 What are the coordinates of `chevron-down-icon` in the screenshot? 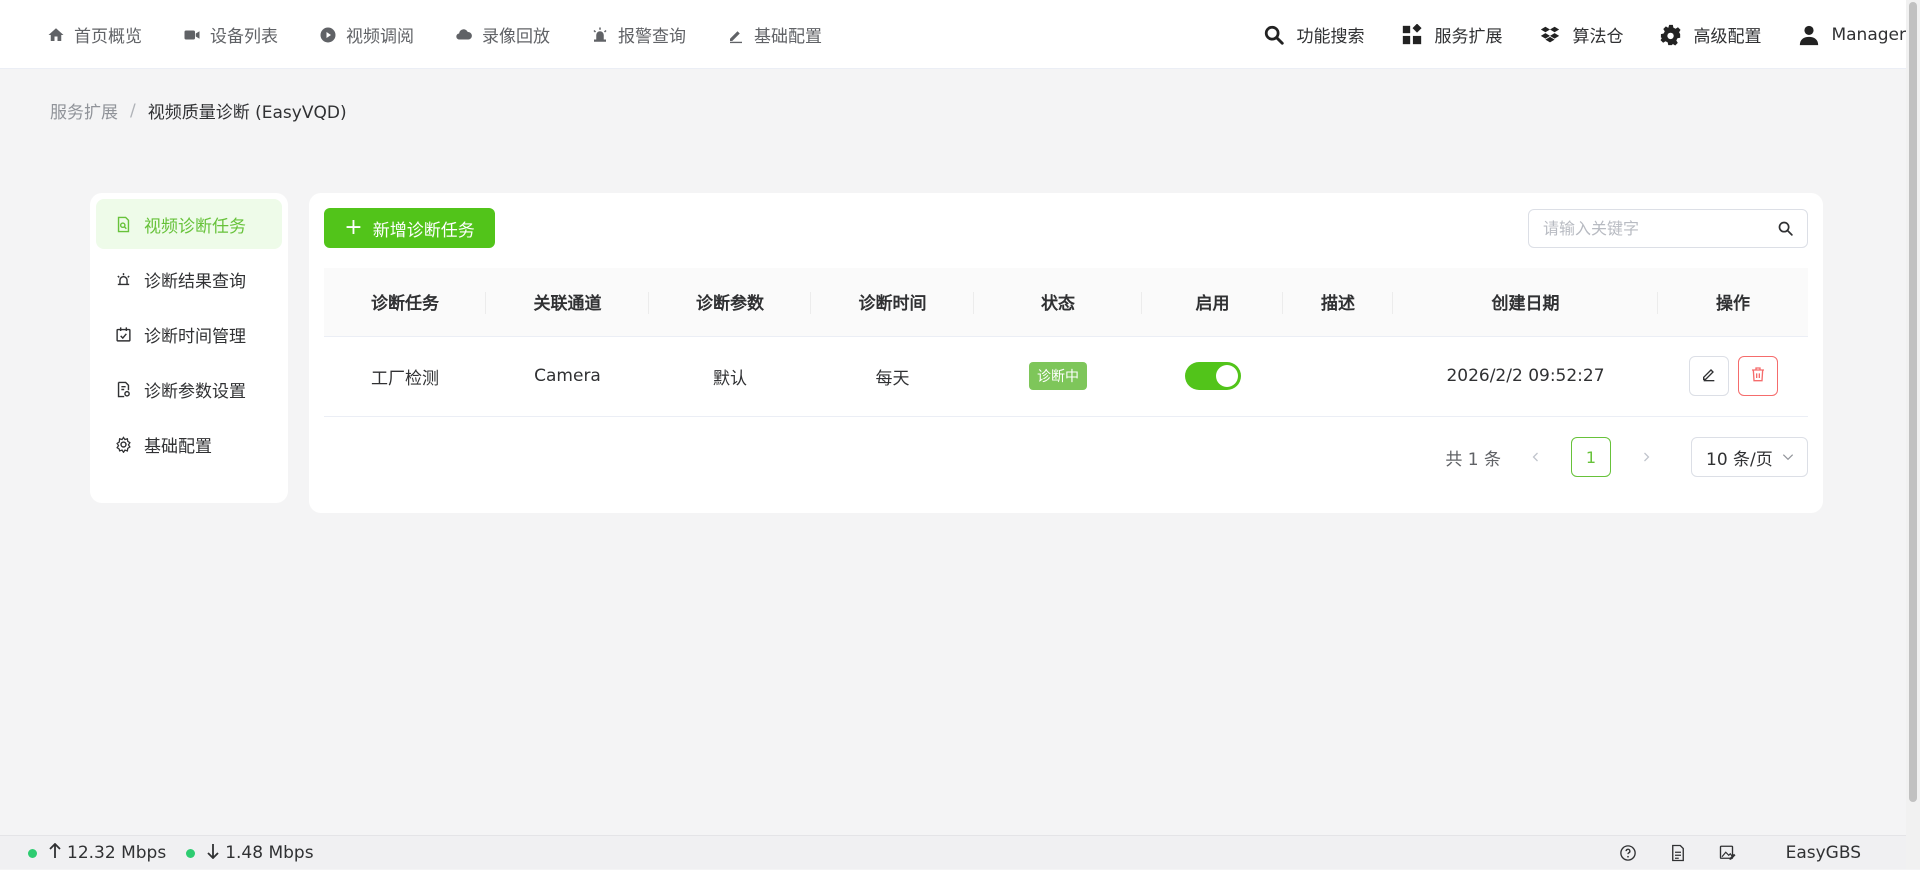 It's located at (1788, 457).